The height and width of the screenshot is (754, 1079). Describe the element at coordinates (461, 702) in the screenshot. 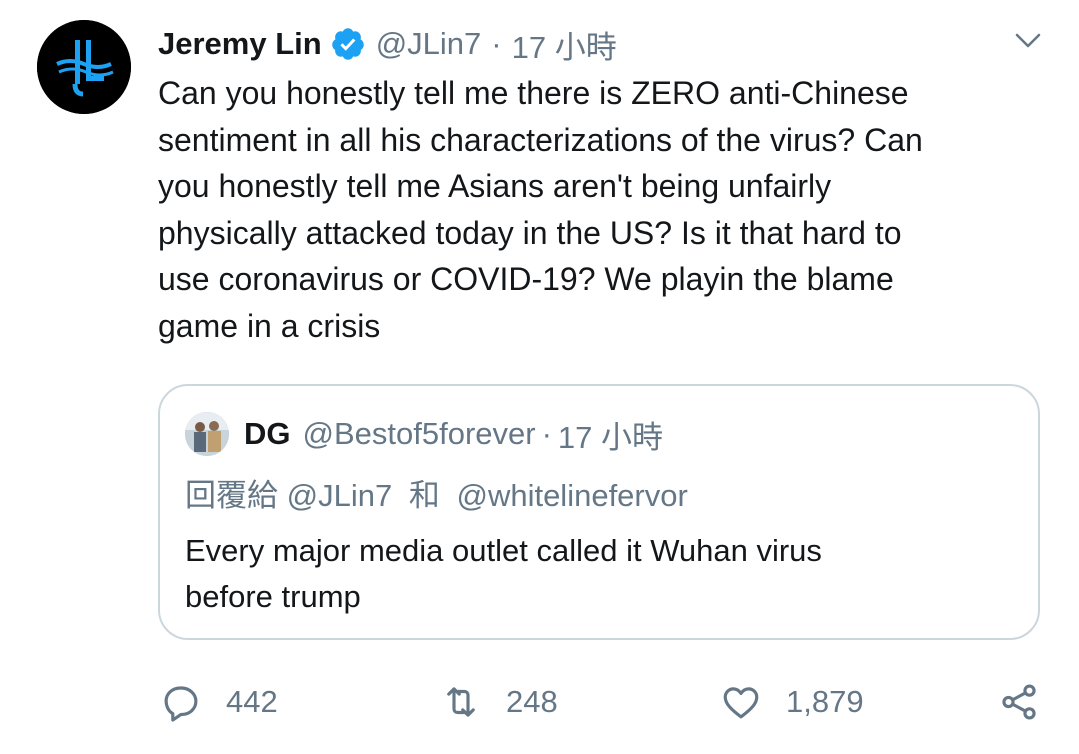

I see `retweet-icon` at that location.